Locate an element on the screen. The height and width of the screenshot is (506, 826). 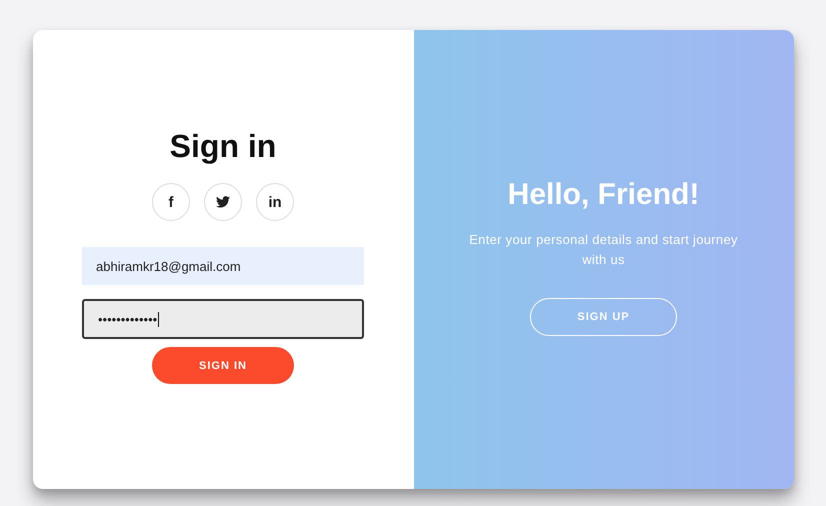
sign-in-title: Sign in is located at coordinates (223, 146).